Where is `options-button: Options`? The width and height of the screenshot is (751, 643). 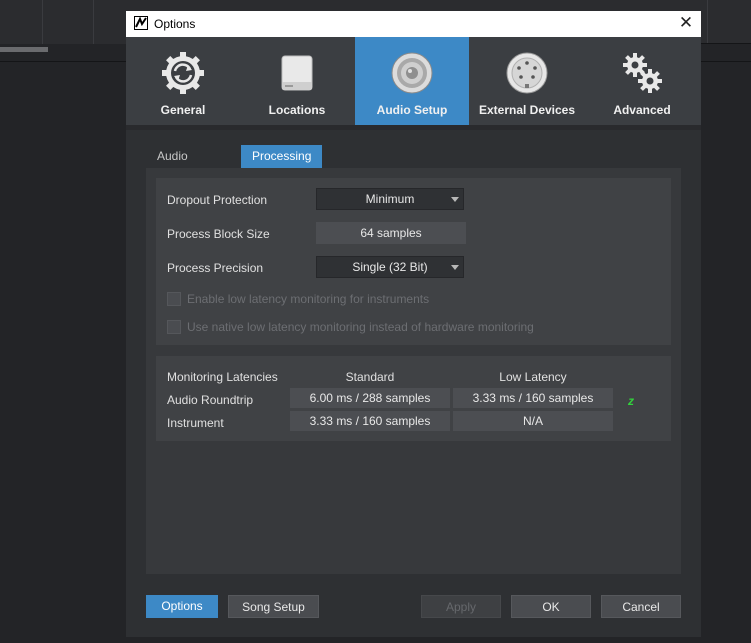
options-button: Options is located at coordinates (182, 606).